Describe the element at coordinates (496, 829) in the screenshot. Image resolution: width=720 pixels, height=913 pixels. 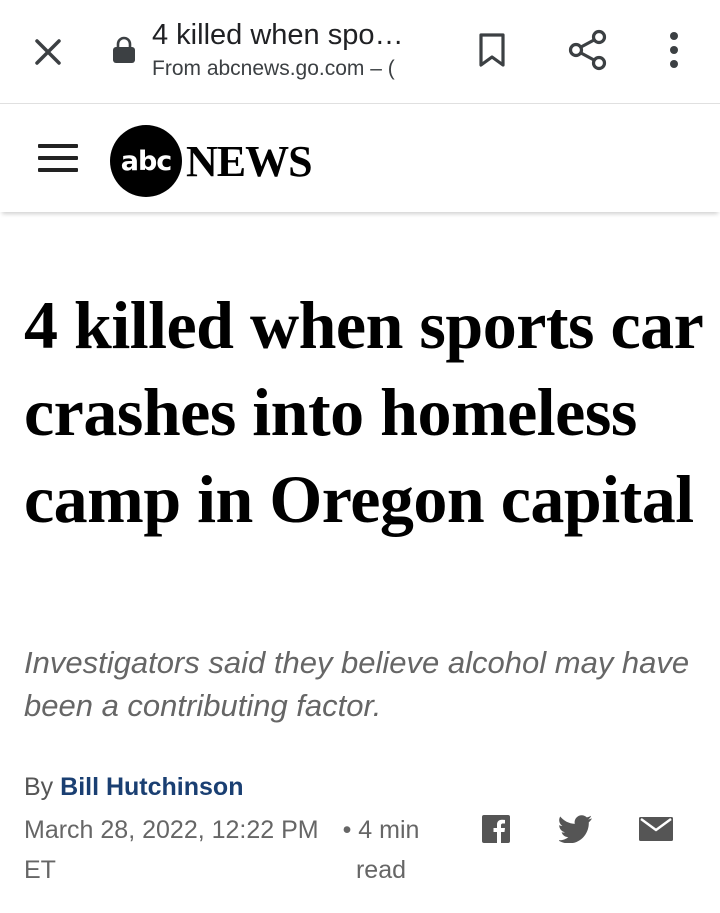
I see `facebook-icon` at that location.